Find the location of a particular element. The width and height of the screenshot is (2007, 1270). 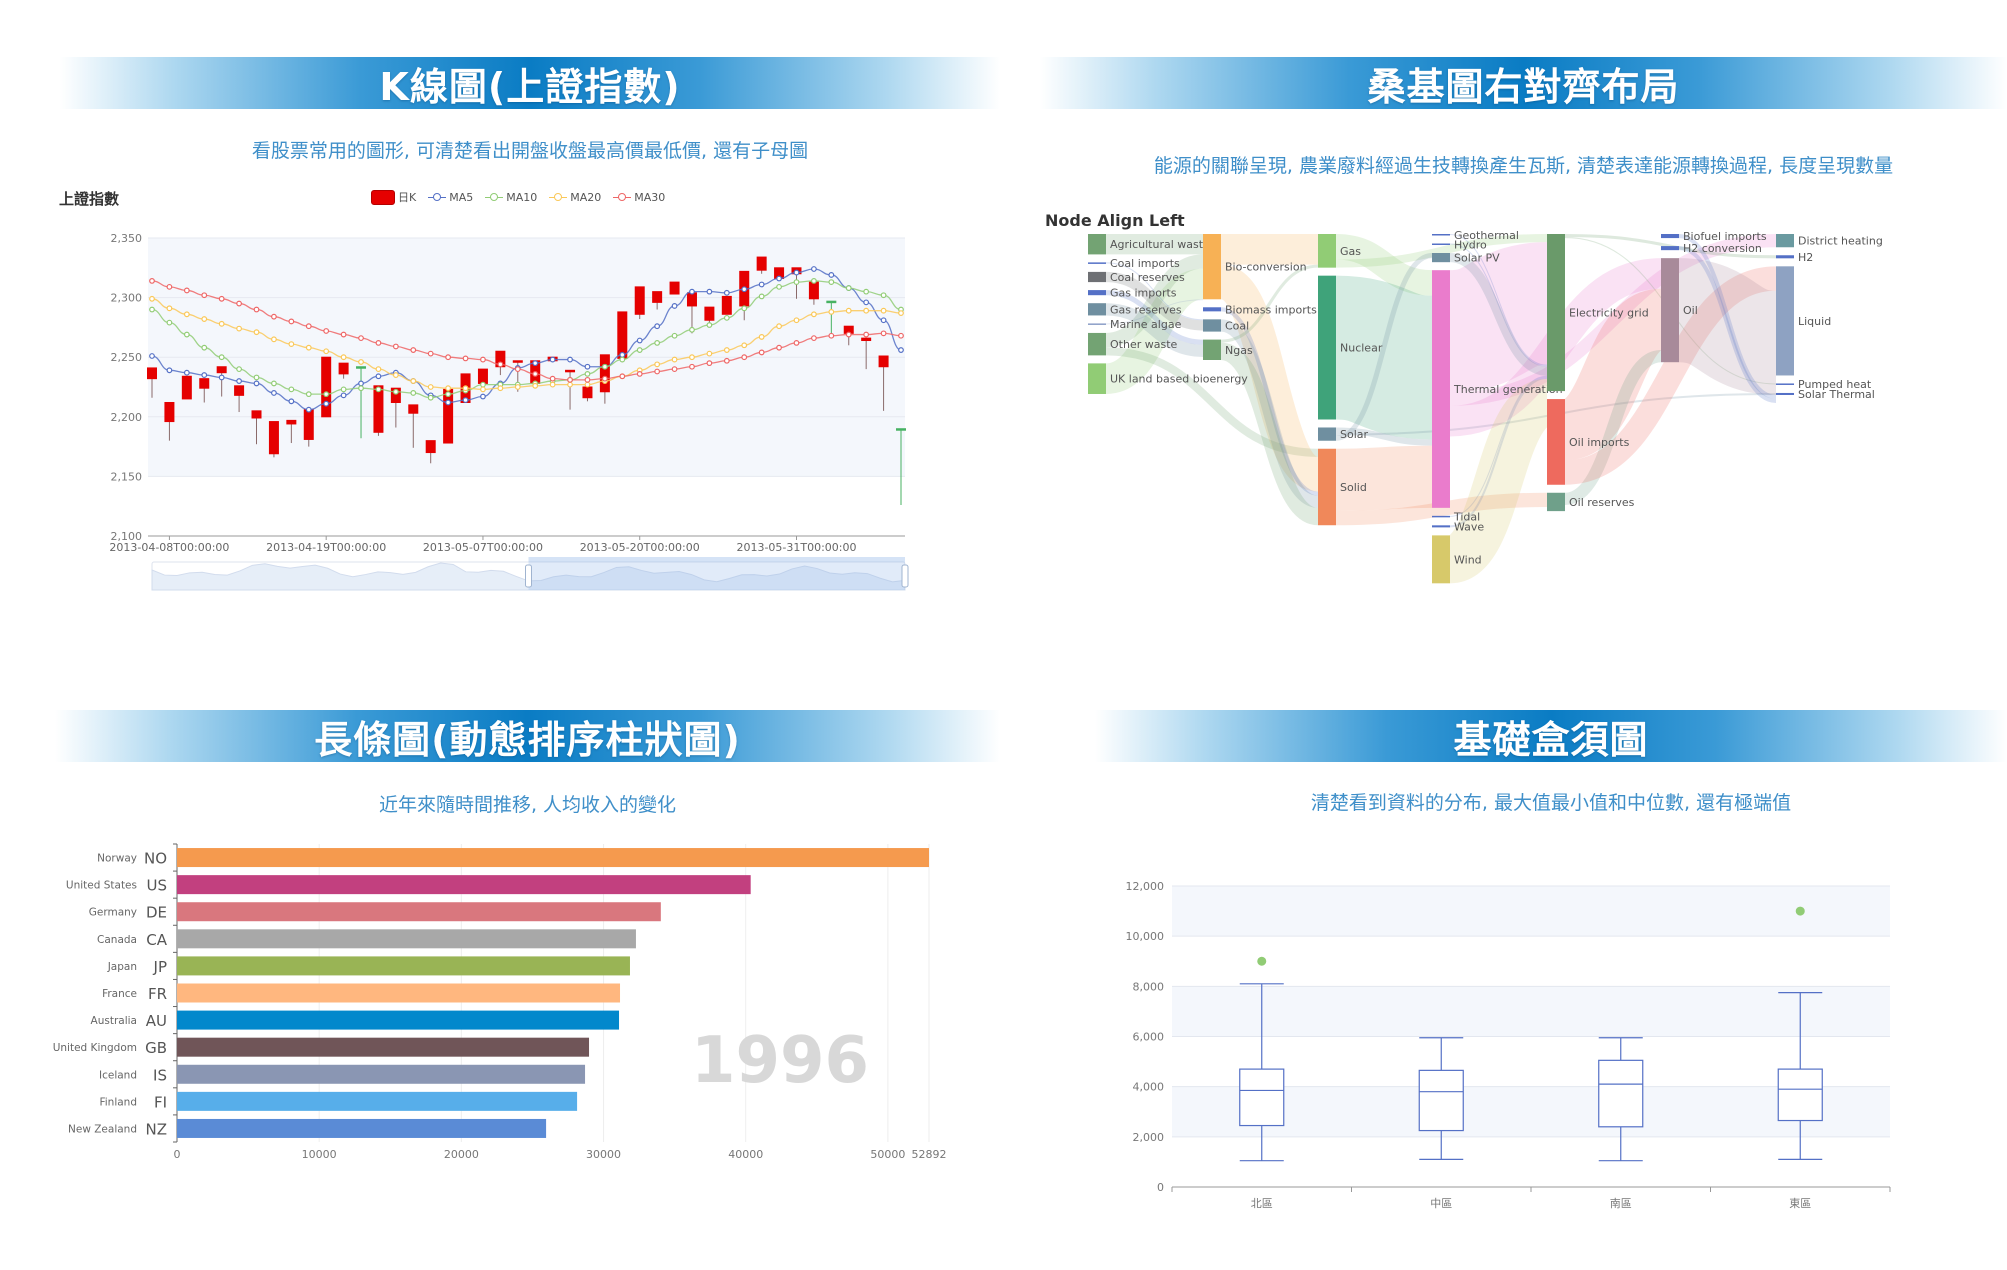

sankey-node: Biofuel imports is located at coordinates (1714, 236).